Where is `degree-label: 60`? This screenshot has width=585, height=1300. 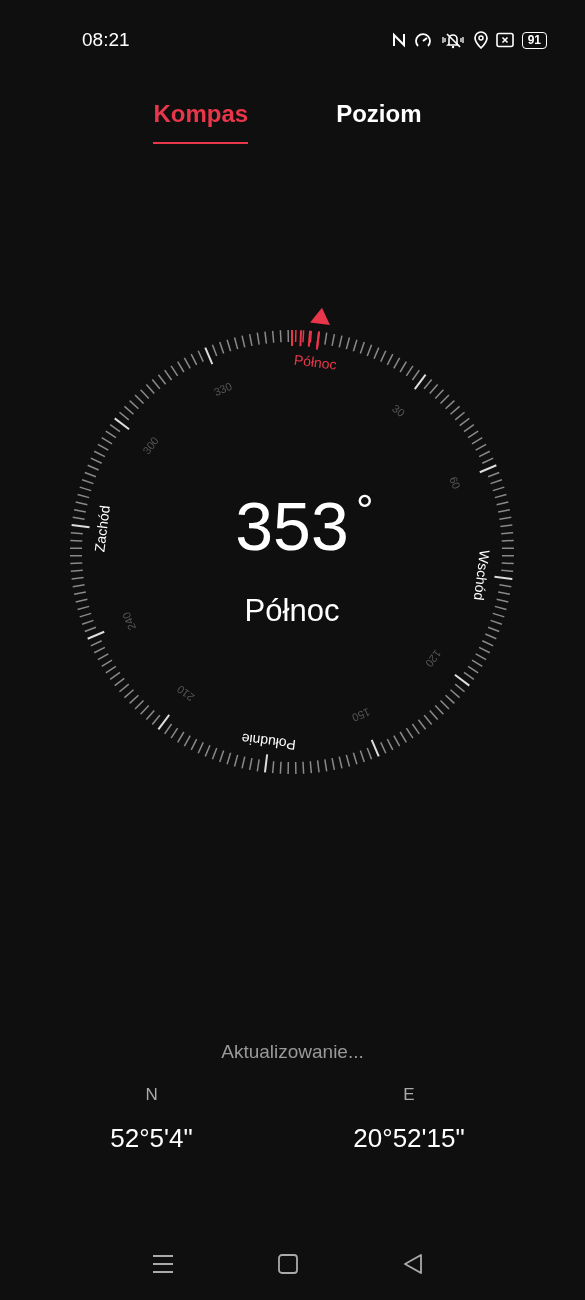
degree-label: 60 is located at coordinates (455, 482).